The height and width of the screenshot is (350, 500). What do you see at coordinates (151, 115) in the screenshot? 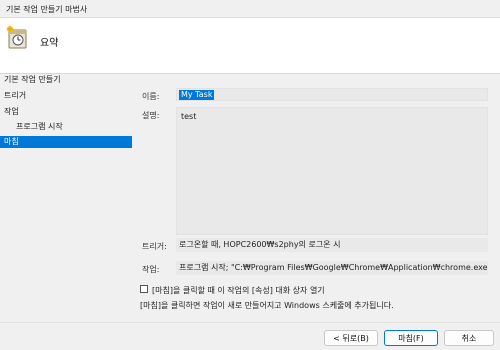
I see `description-label: 설명:` at bounding box center [151, 115].